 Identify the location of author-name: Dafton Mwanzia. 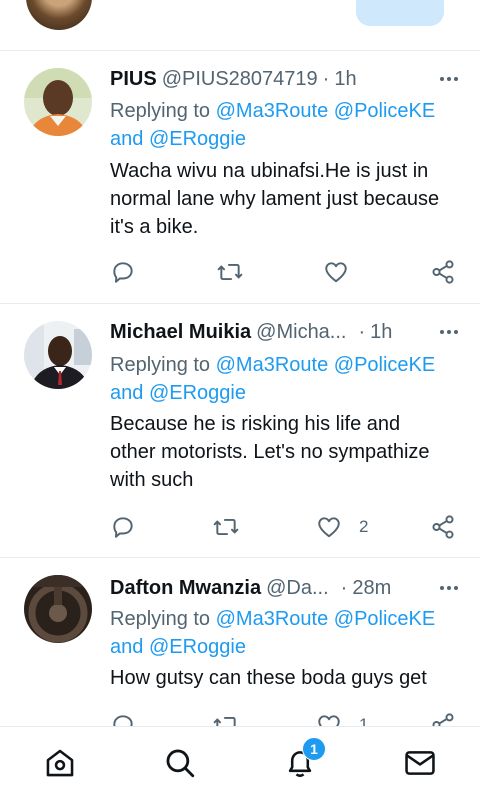
(185, 588).